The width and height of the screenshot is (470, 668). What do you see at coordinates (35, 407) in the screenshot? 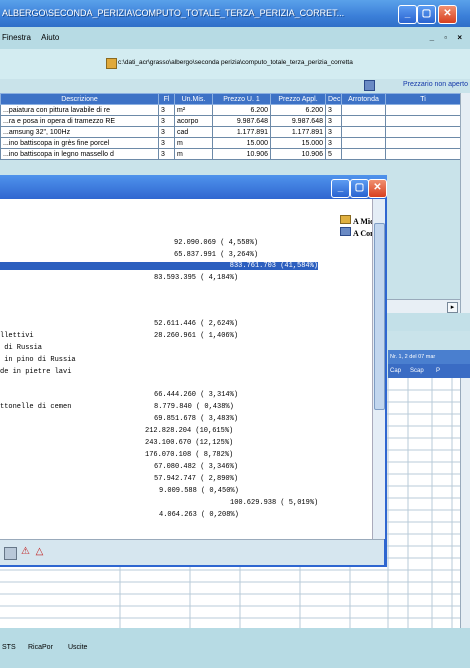
I see `summary-label: ttonelle di cemen` at bounding box center [35, 407].